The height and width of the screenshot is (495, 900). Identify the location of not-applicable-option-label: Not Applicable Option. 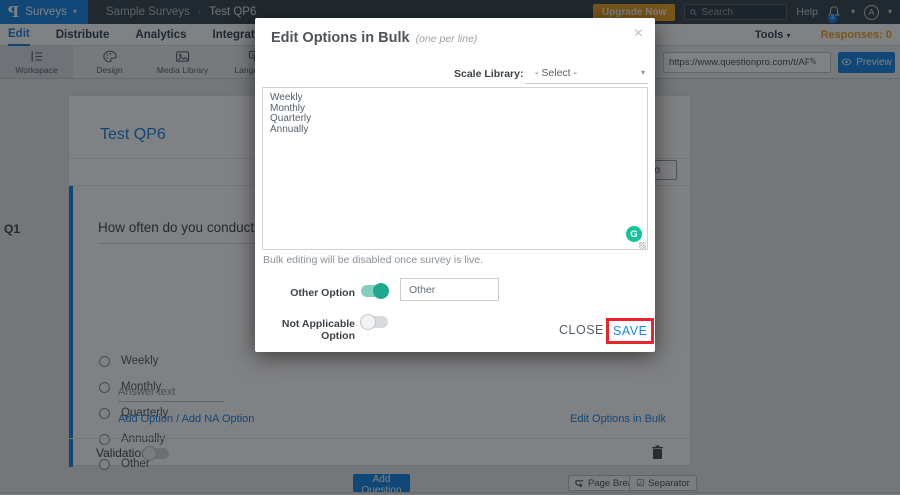
(318, 330).